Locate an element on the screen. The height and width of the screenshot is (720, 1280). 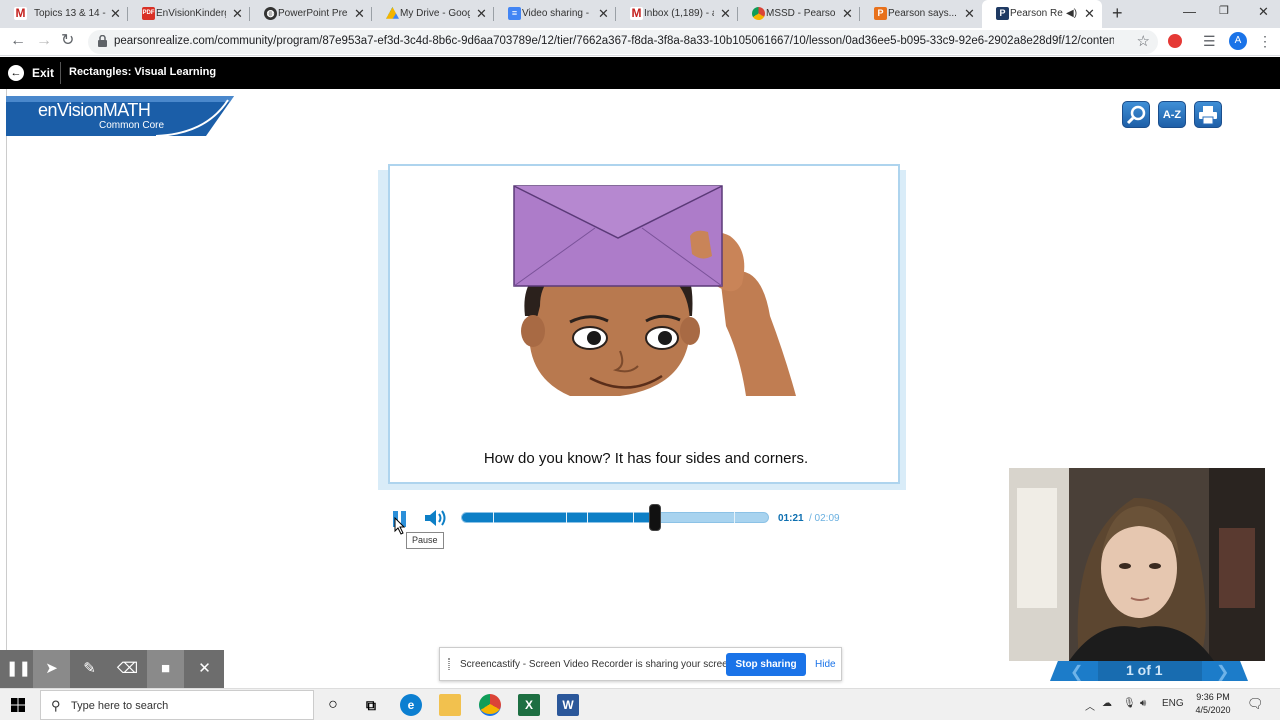
drag-handle is located at coordinates (449, 664).